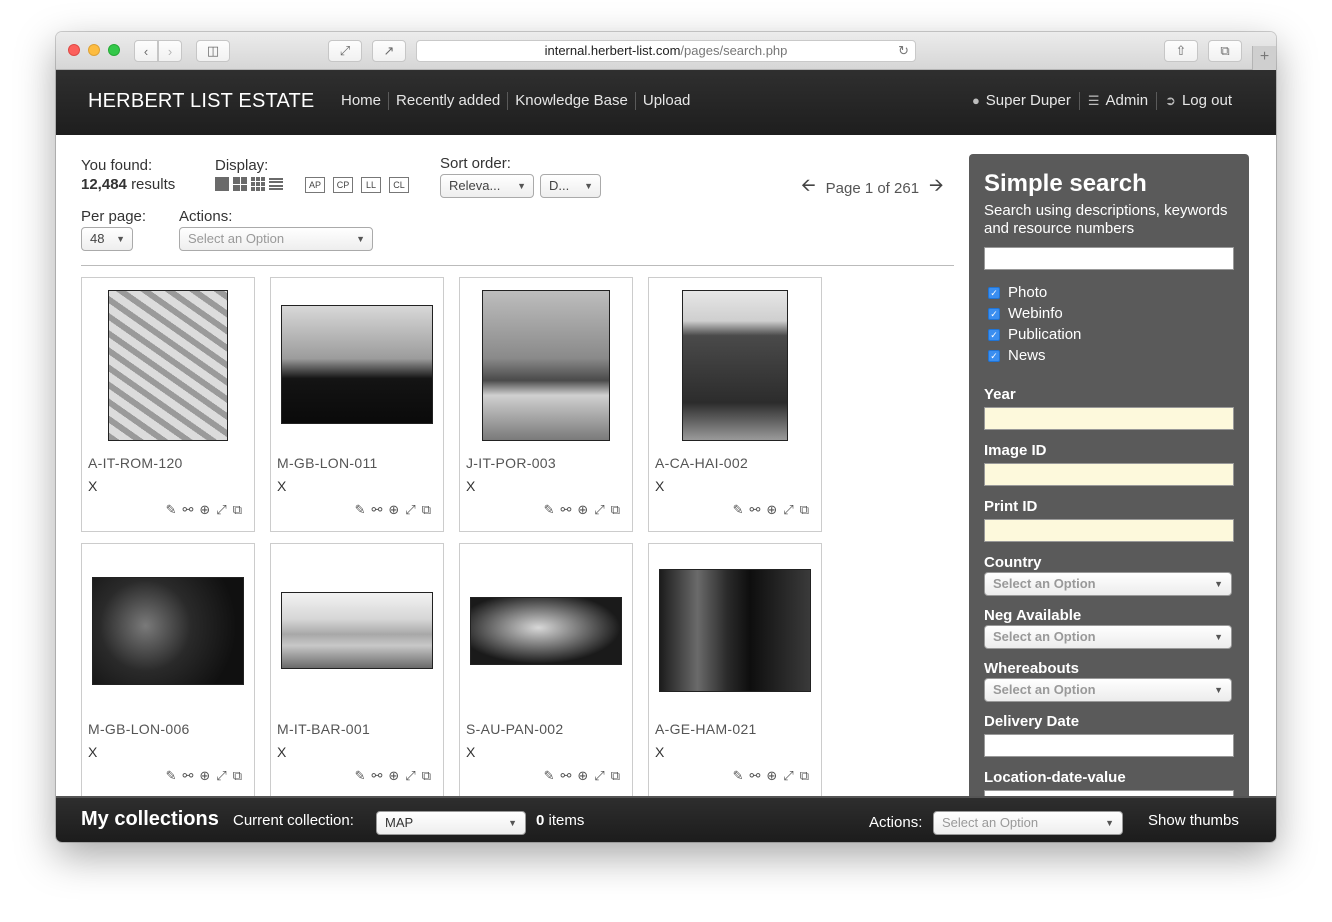 This screenshot has width=1332, height=922. Describe the element at coordinates (1017, 292) in the screenshot. I see `checkbox-photo: ✓ Photo` at that location.